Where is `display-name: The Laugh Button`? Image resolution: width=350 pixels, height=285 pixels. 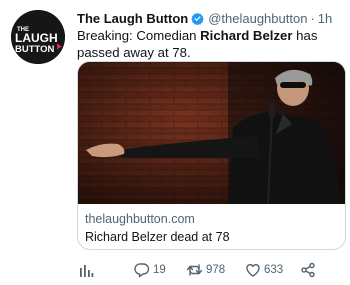 display-name: The Laugh Button is located at coordinates (132, 18).